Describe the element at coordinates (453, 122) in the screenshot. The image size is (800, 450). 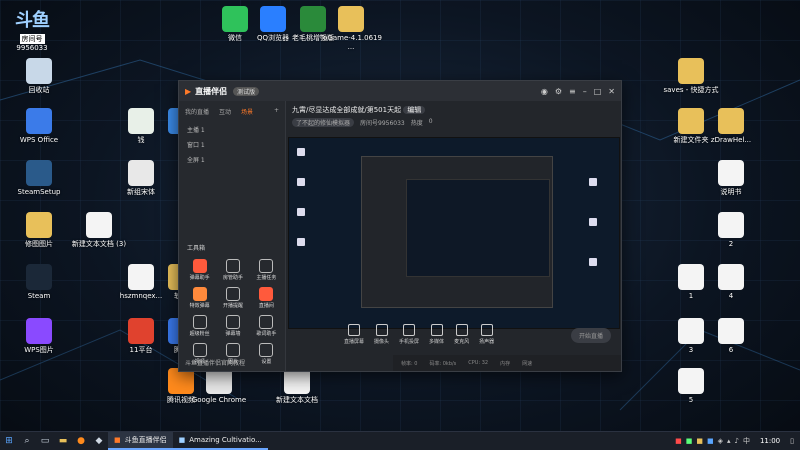
I see `stream-meta: 了不起的修仙模拟器 房间号9956033 热度 0` at that location.